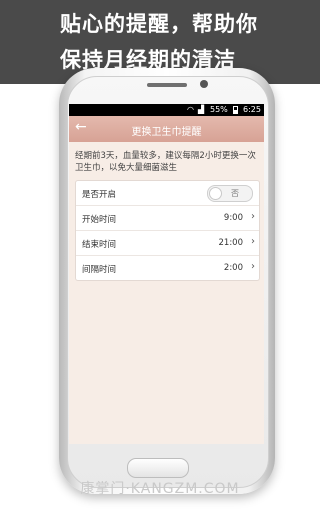  What do you see at coordinates (233, 218) in the screenshot?
I see `start-time-value: 9:00` at bounding box center [233, 218].